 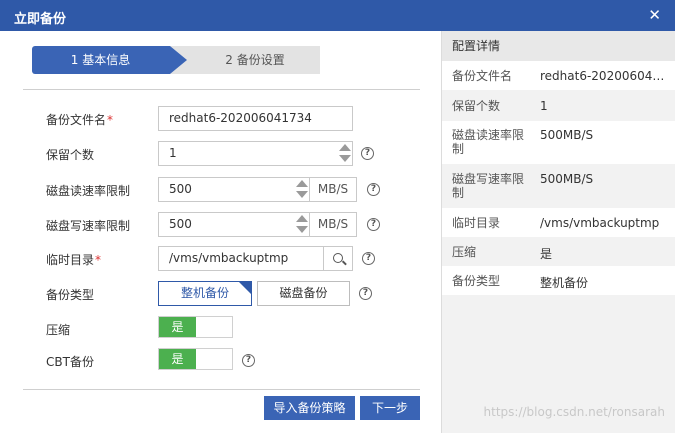 I want to click on detail-row: 磁盘读速率限制 500MB/S, so click(x=558, y=142).